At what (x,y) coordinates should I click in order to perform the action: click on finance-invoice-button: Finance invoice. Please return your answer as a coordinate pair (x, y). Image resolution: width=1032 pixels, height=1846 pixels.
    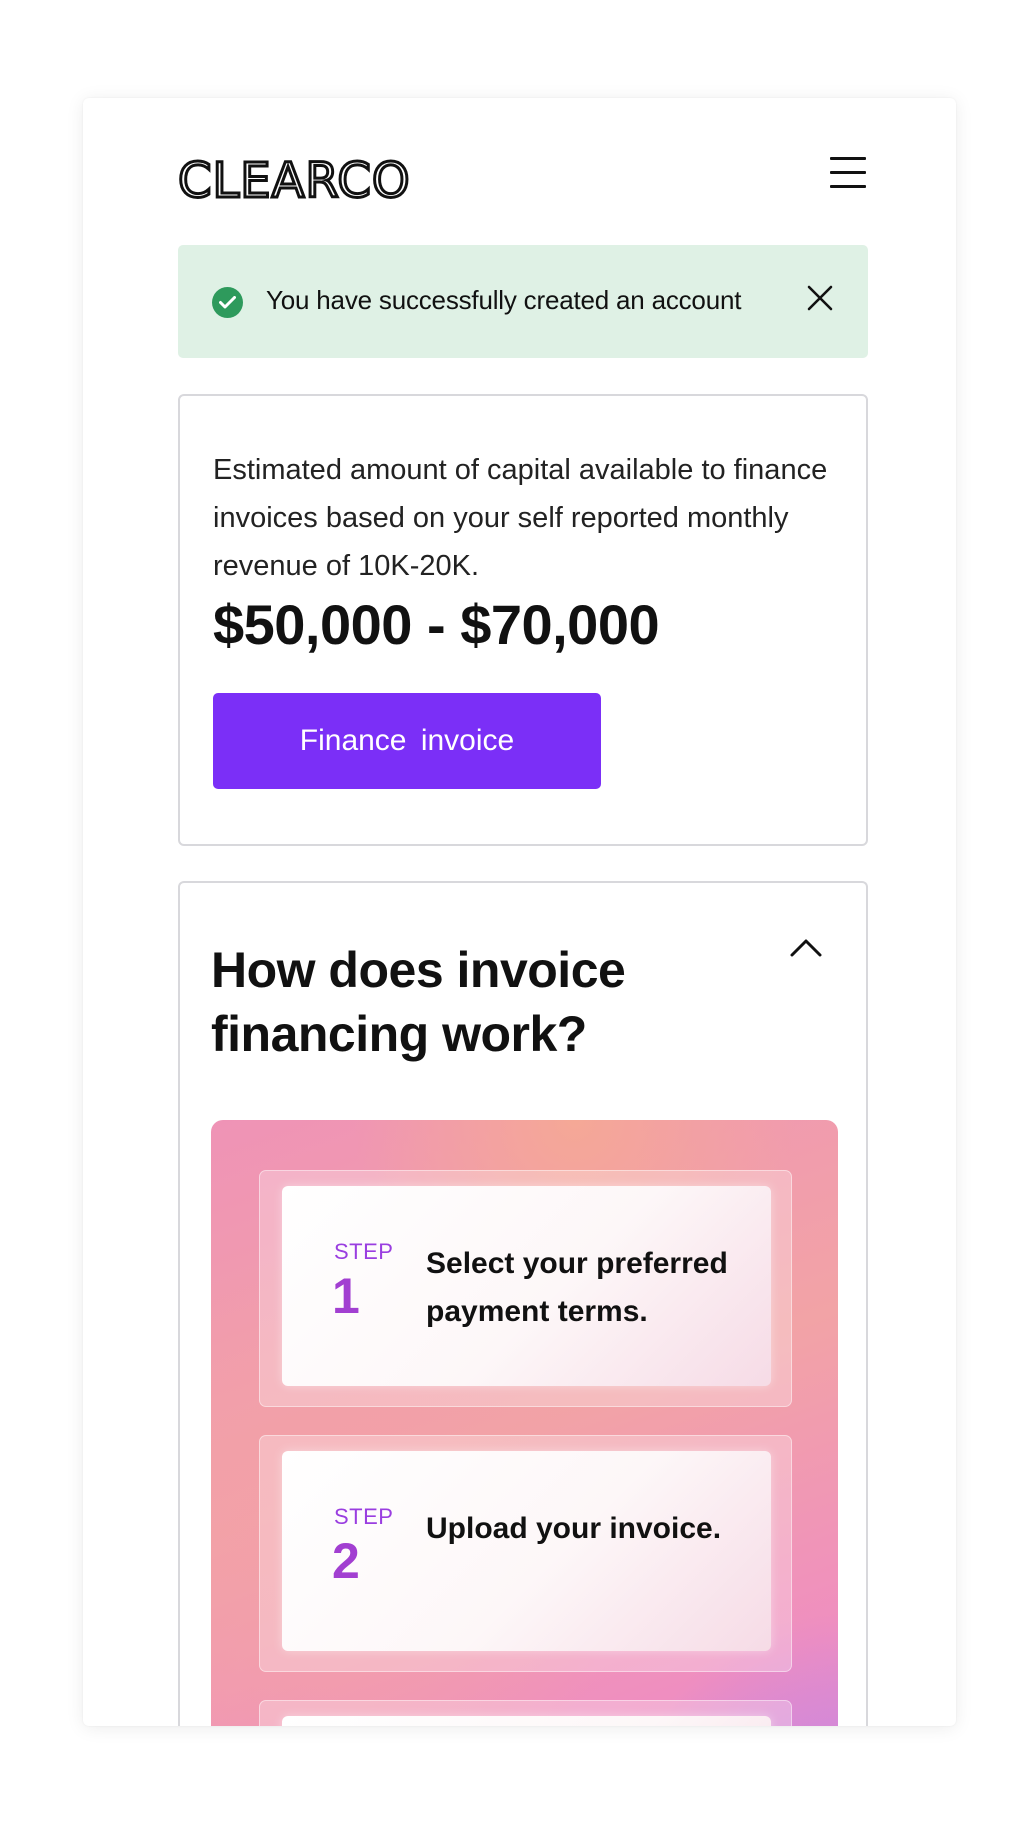
    Looking at the image, I should click on (407, 741).